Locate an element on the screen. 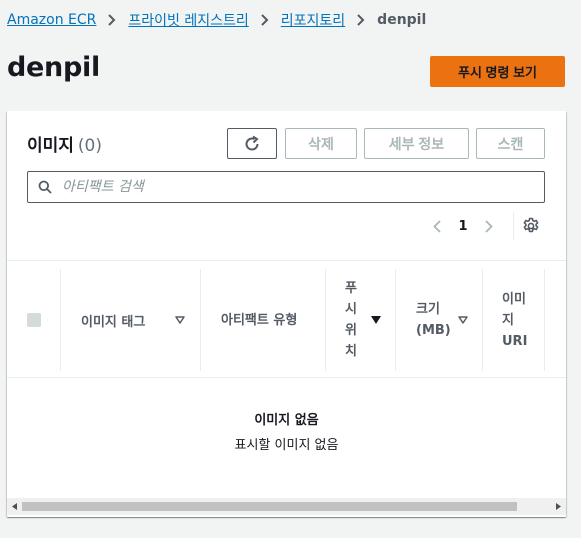 The width and height of the screenshot is (581, 538). scan-button: 스캔 is located at coordinates (510, 143).